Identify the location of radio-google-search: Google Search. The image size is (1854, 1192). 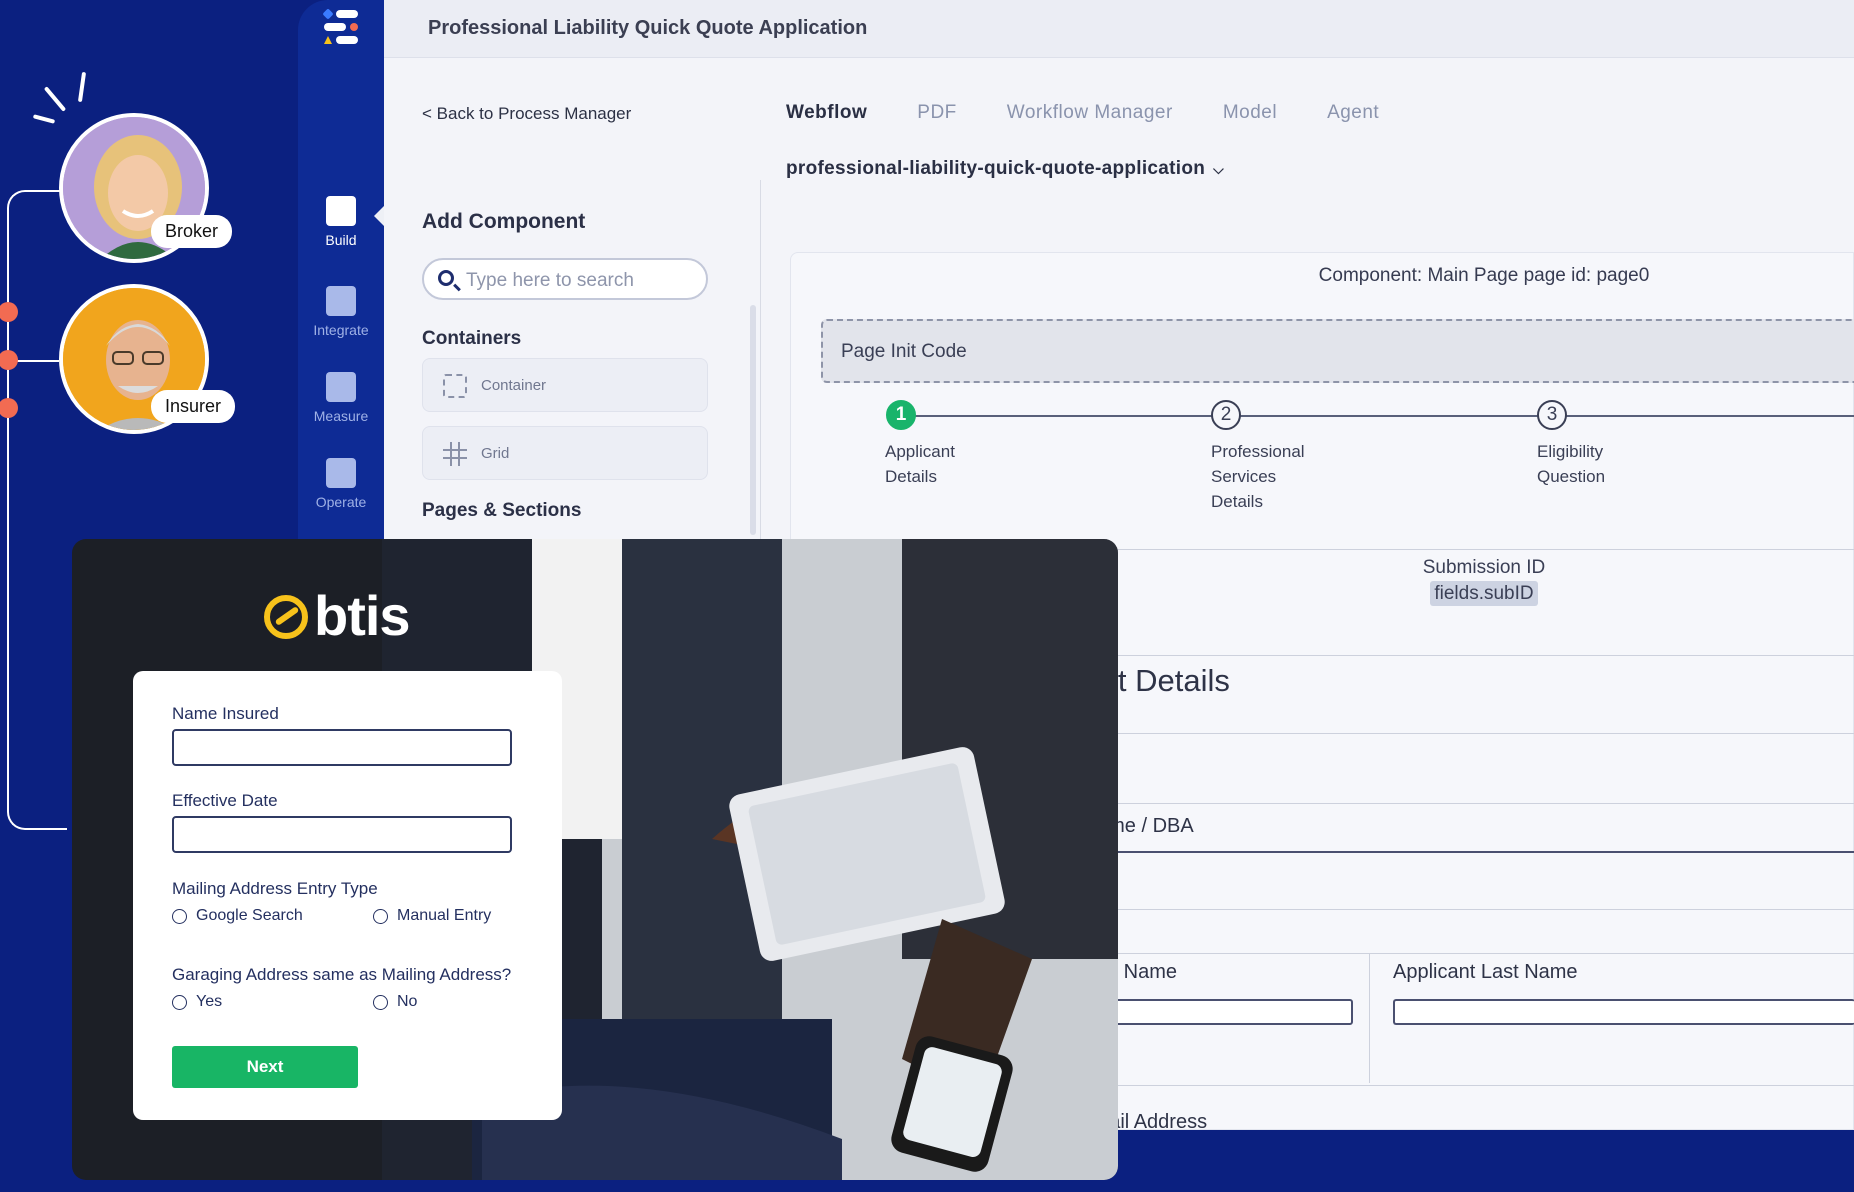
(237, 916).